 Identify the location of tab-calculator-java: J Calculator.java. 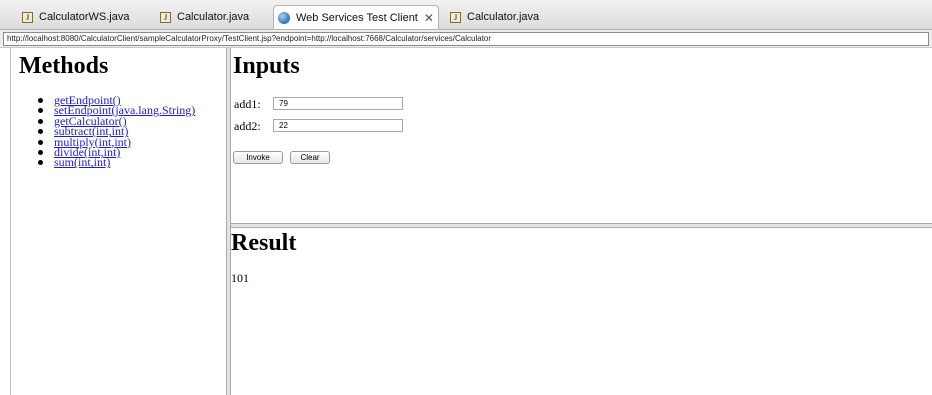
(204, 17).